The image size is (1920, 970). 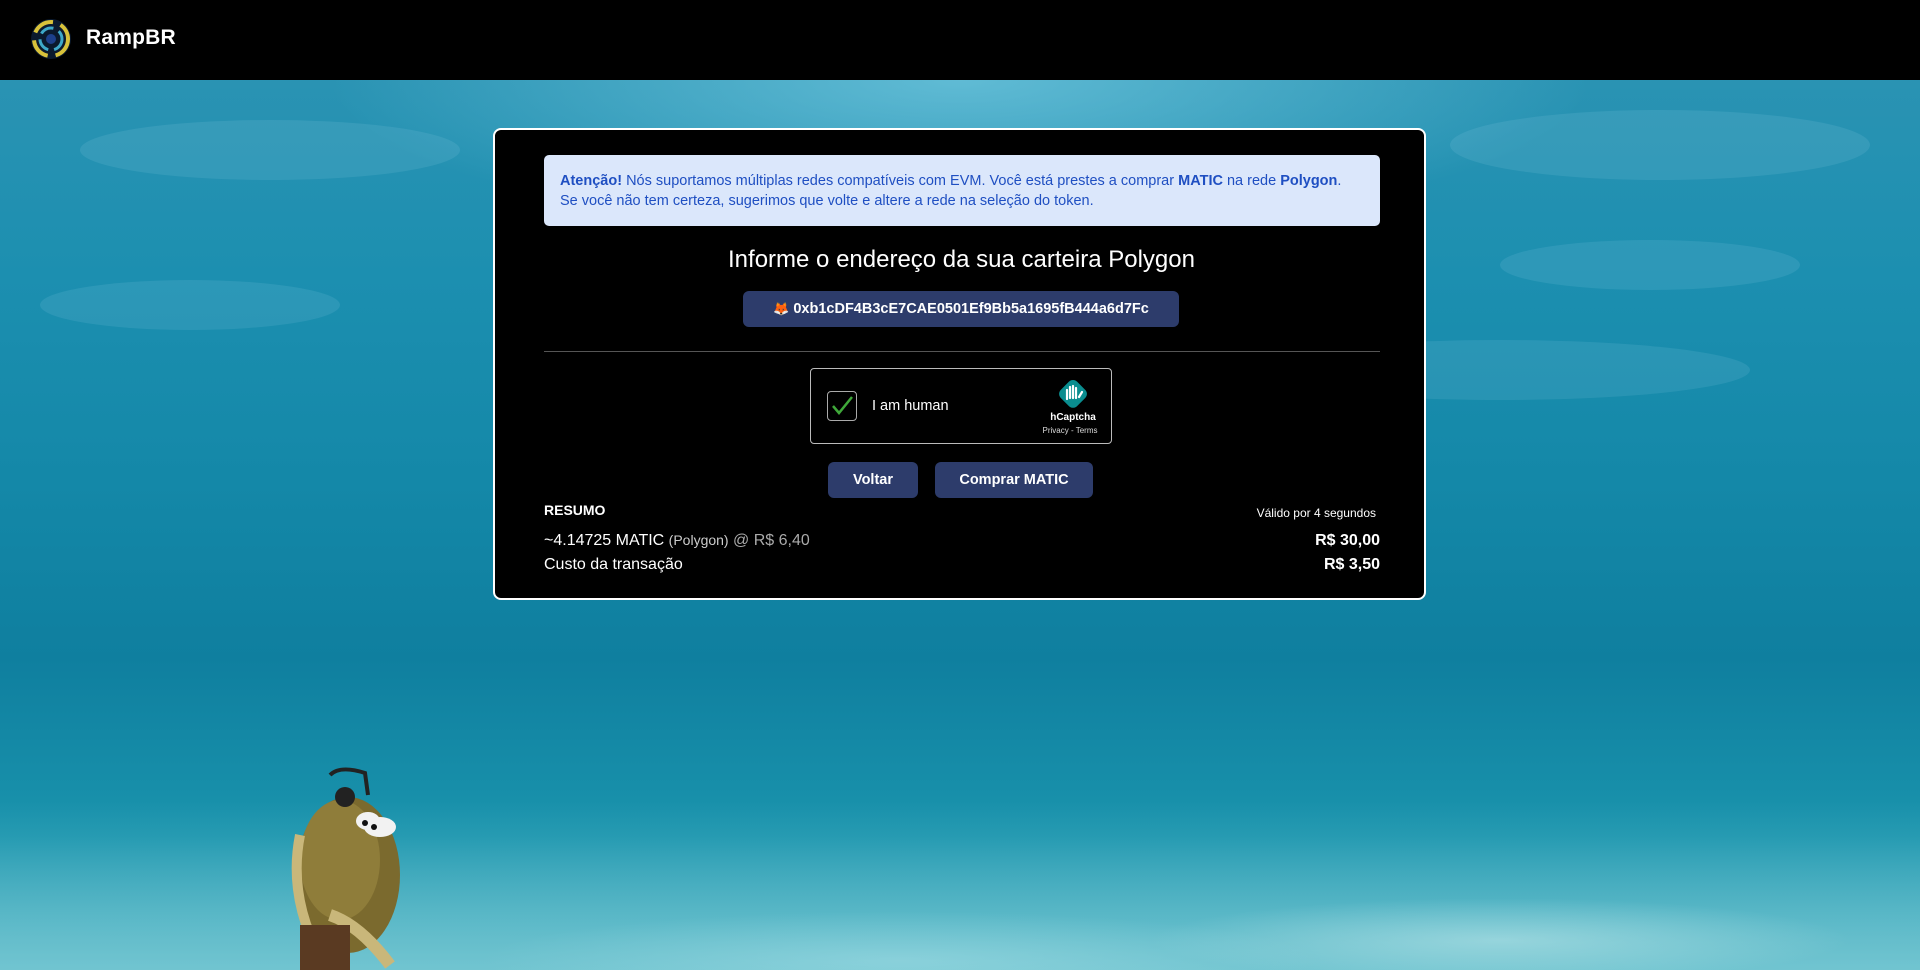 I want to click on fish-character-image, so click(x=345, y=868).